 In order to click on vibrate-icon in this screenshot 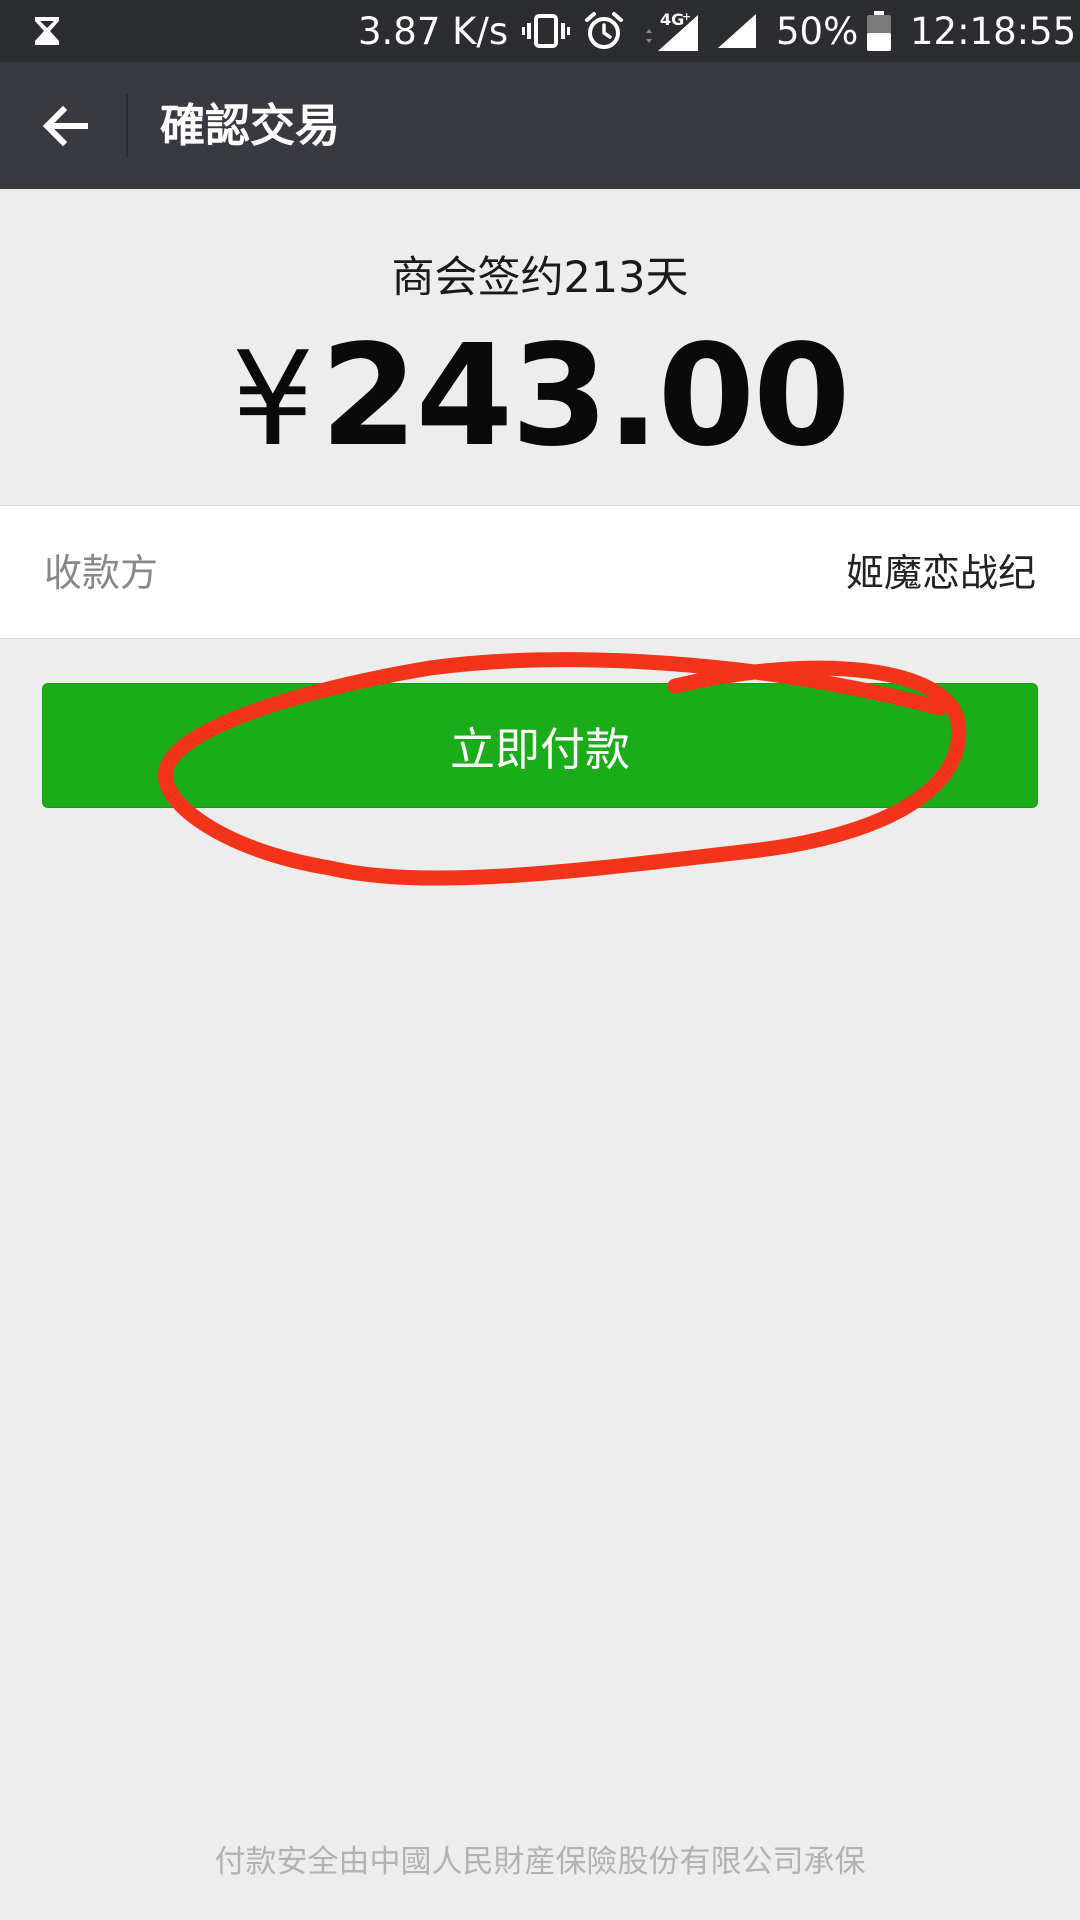, I will do `click(546, 31)`.